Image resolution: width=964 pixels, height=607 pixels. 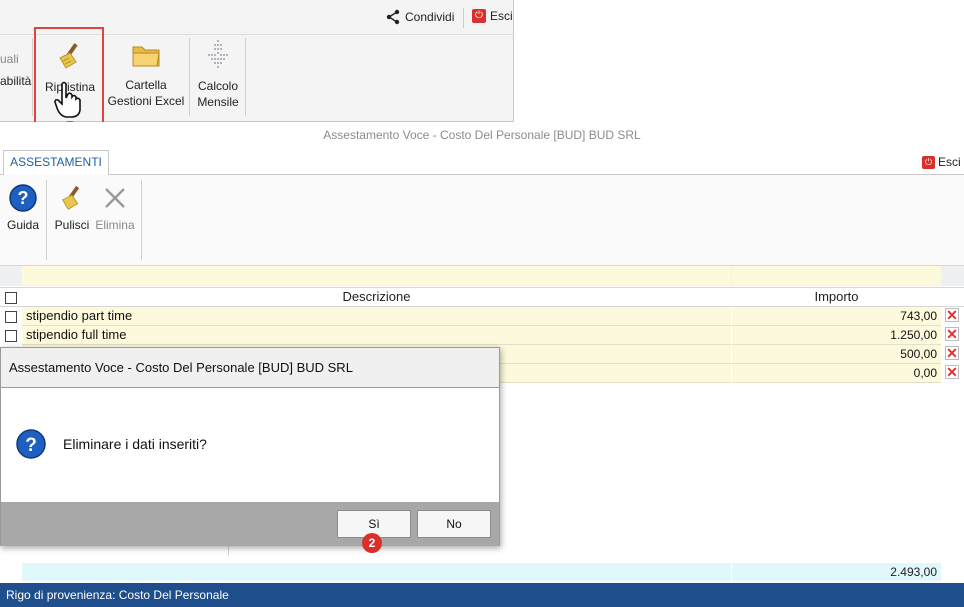 What do you see at coordinates (949, 162) in the screenshot?
I see `window-exit-label: Esci` at bounding box center [949, 162].